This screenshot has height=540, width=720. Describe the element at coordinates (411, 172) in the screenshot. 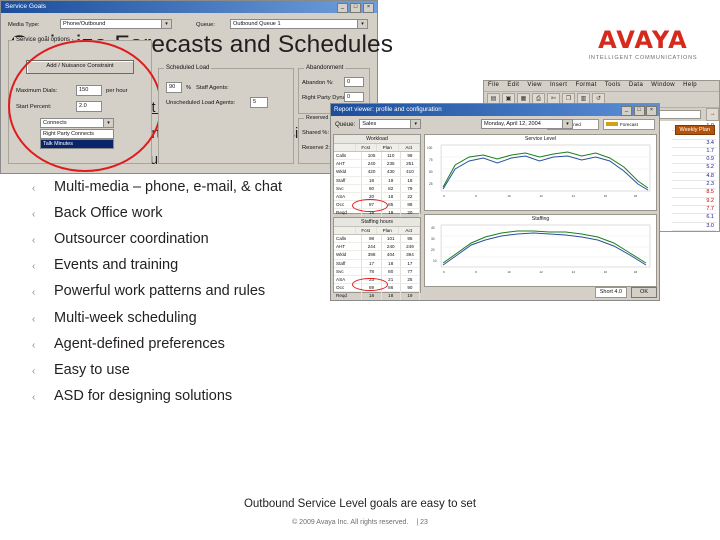

I see `cell: 410` at that location.